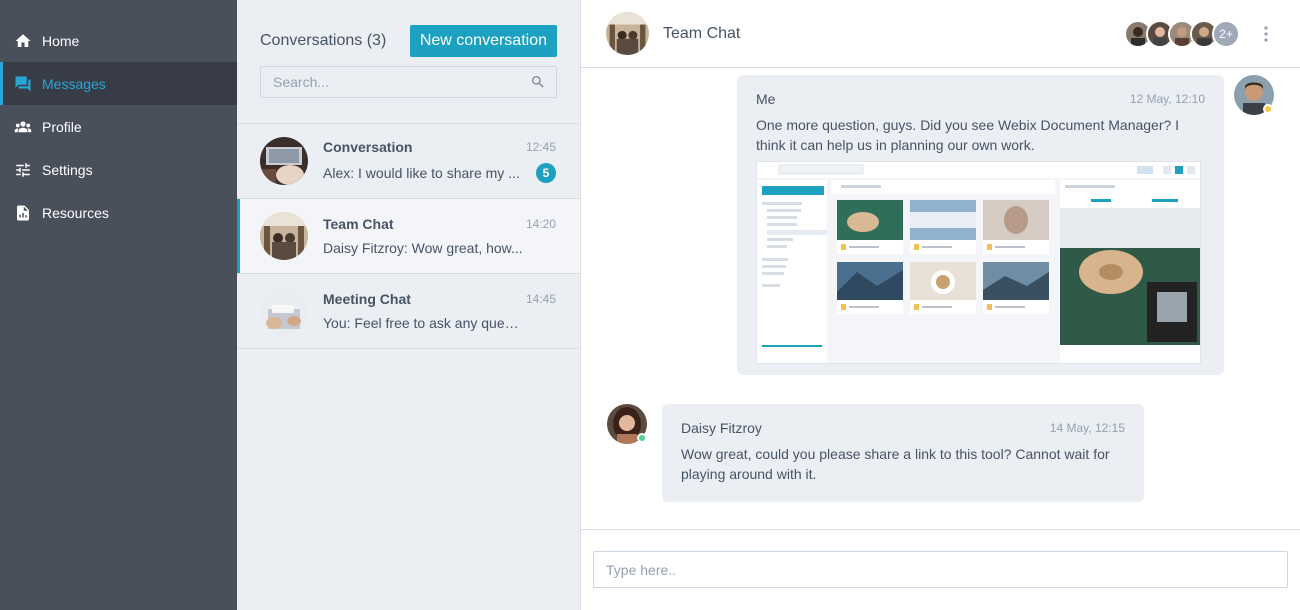 Image resolution: width=1300 pixels, height=610 pixels. I want to click on chat-title: Team Chat, so click(702, 33).